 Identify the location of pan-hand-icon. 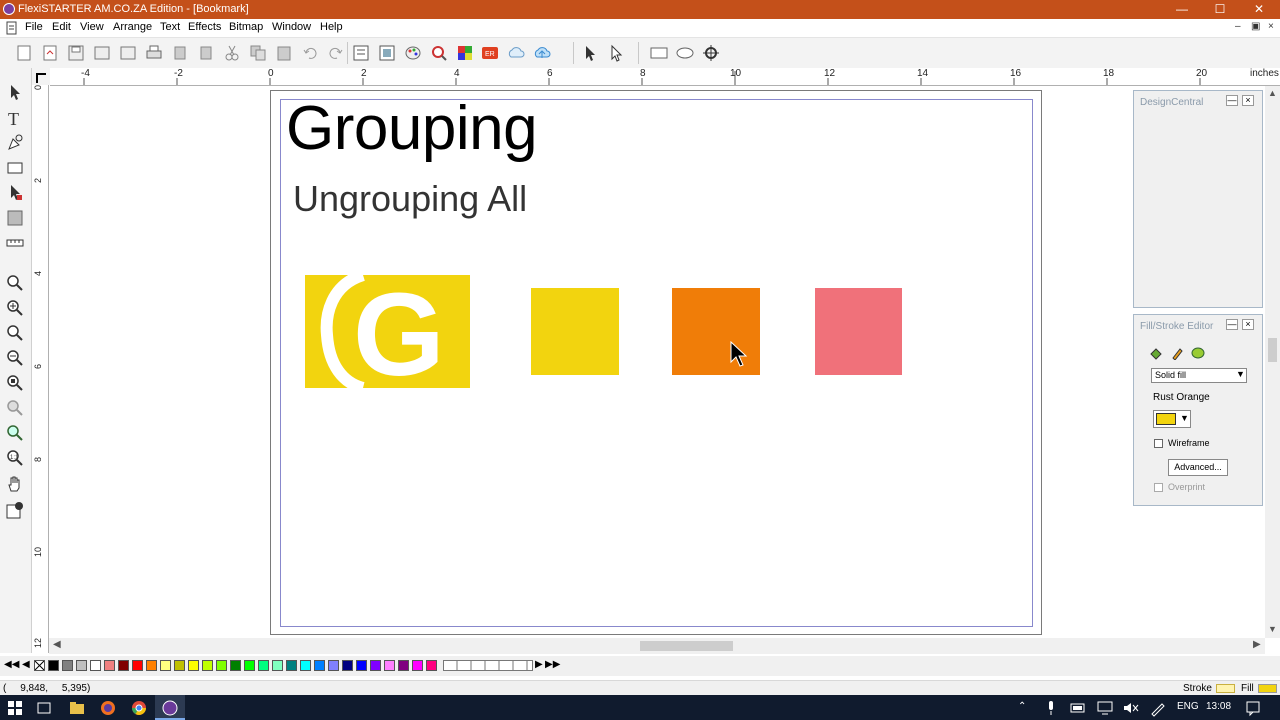
(15, 484).